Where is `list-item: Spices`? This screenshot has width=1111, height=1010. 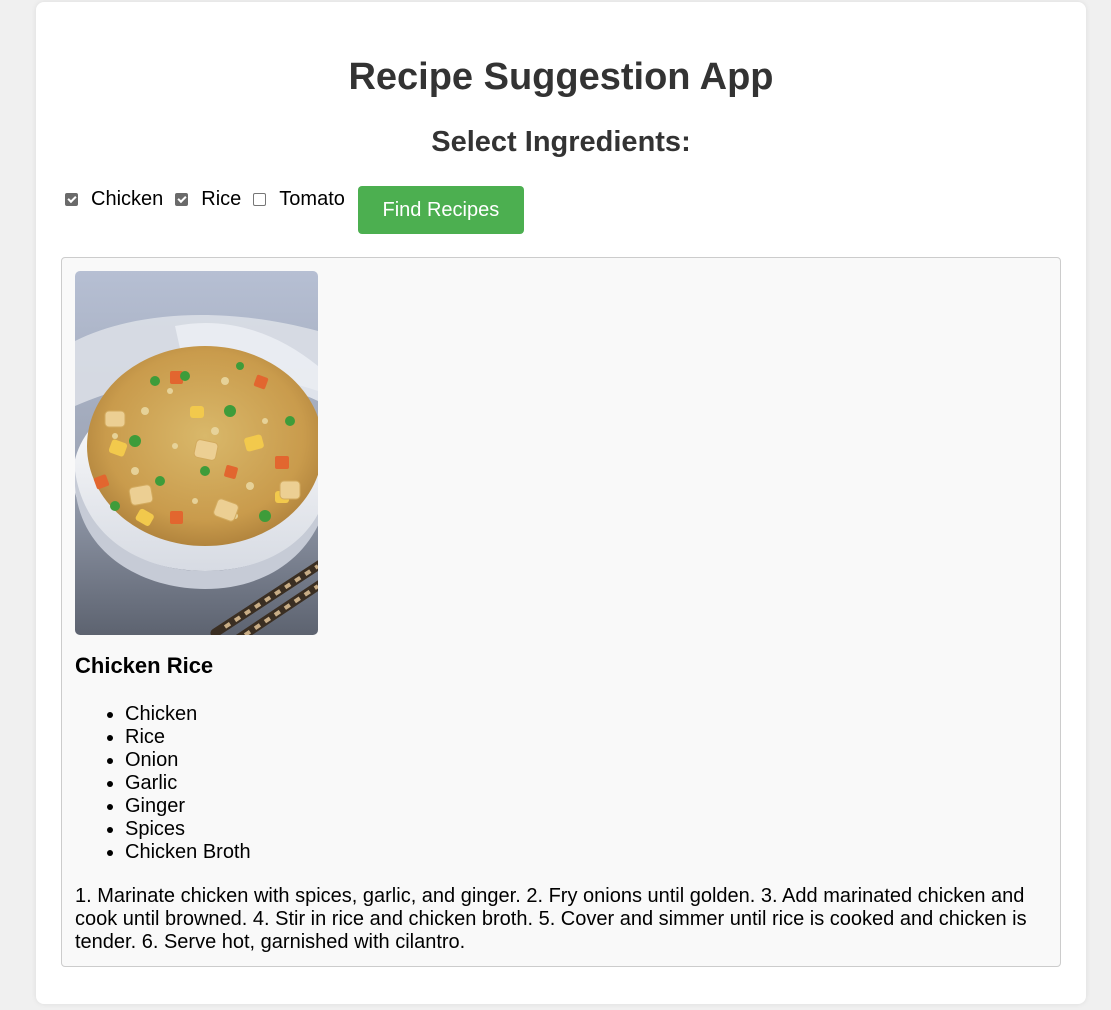
list-item: Spices is located at coordinates (188, 829).